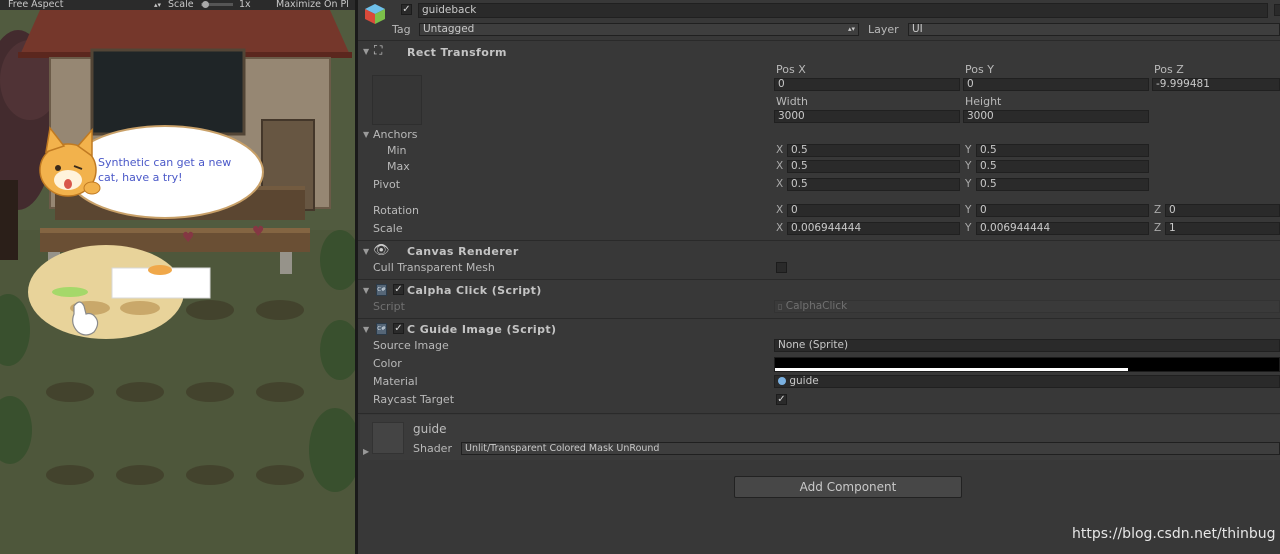  What do you see at coordinates (366, 134) in the screenshot?
I see `anchors-foldout-icon: ▼` at bounding box center [366, 134].